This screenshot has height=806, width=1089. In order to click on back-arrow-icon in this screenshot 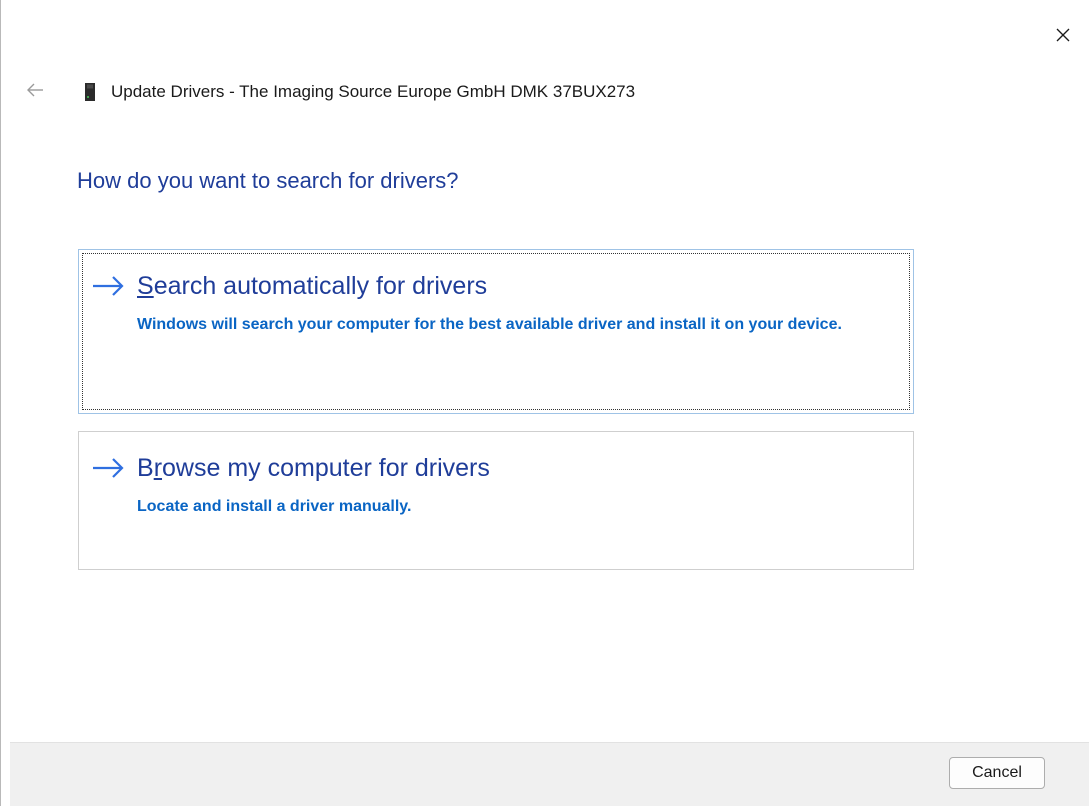, I will do `click(35, 90)`.